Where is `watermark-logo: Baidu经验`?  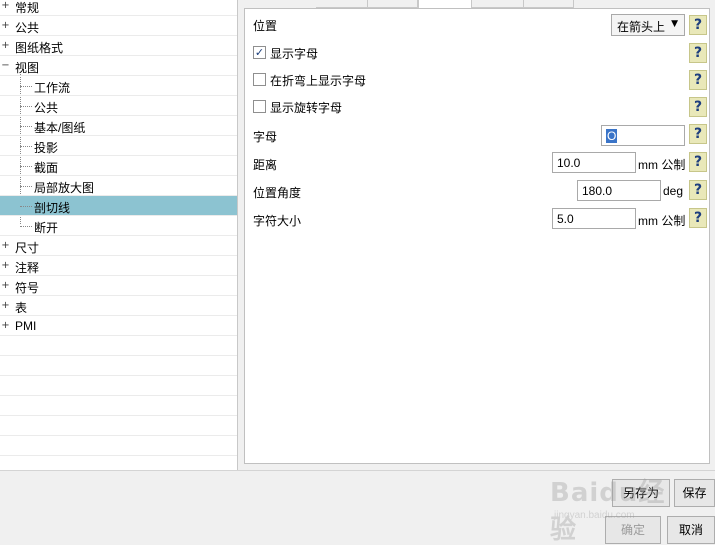 watermark-logo: Baidu经验 is located at coordinates (608, 511).